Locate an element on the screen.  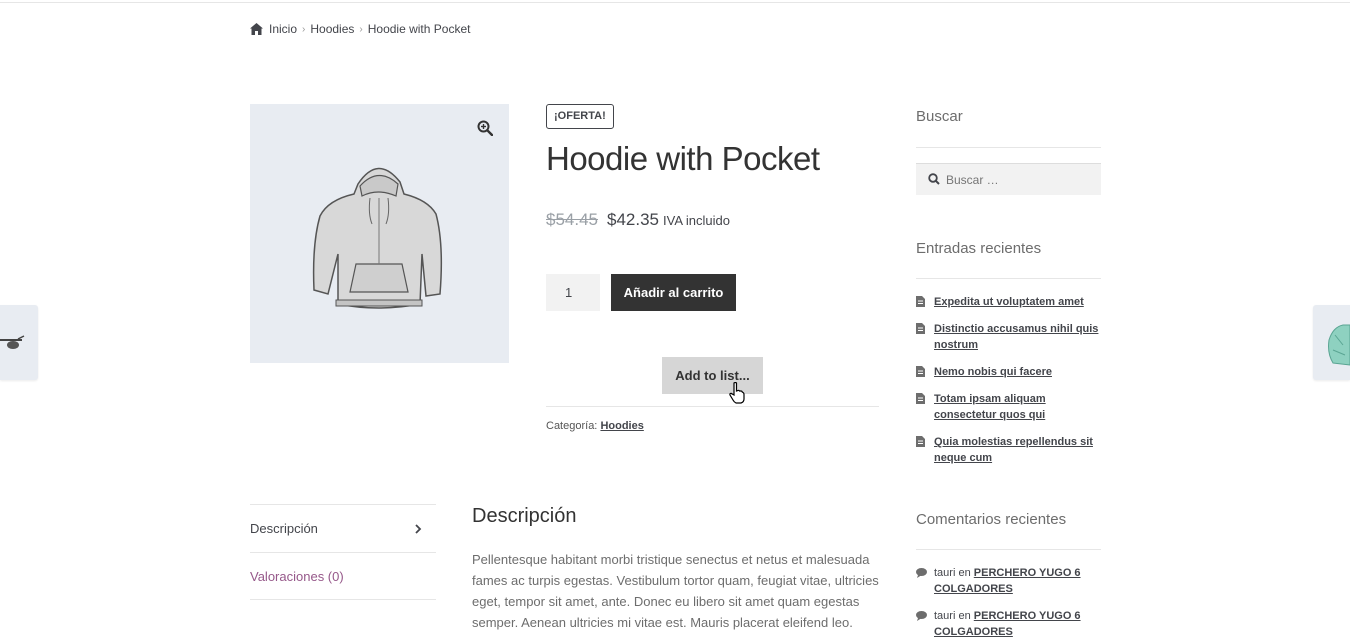
product-image is located at coordinates (379, 233).